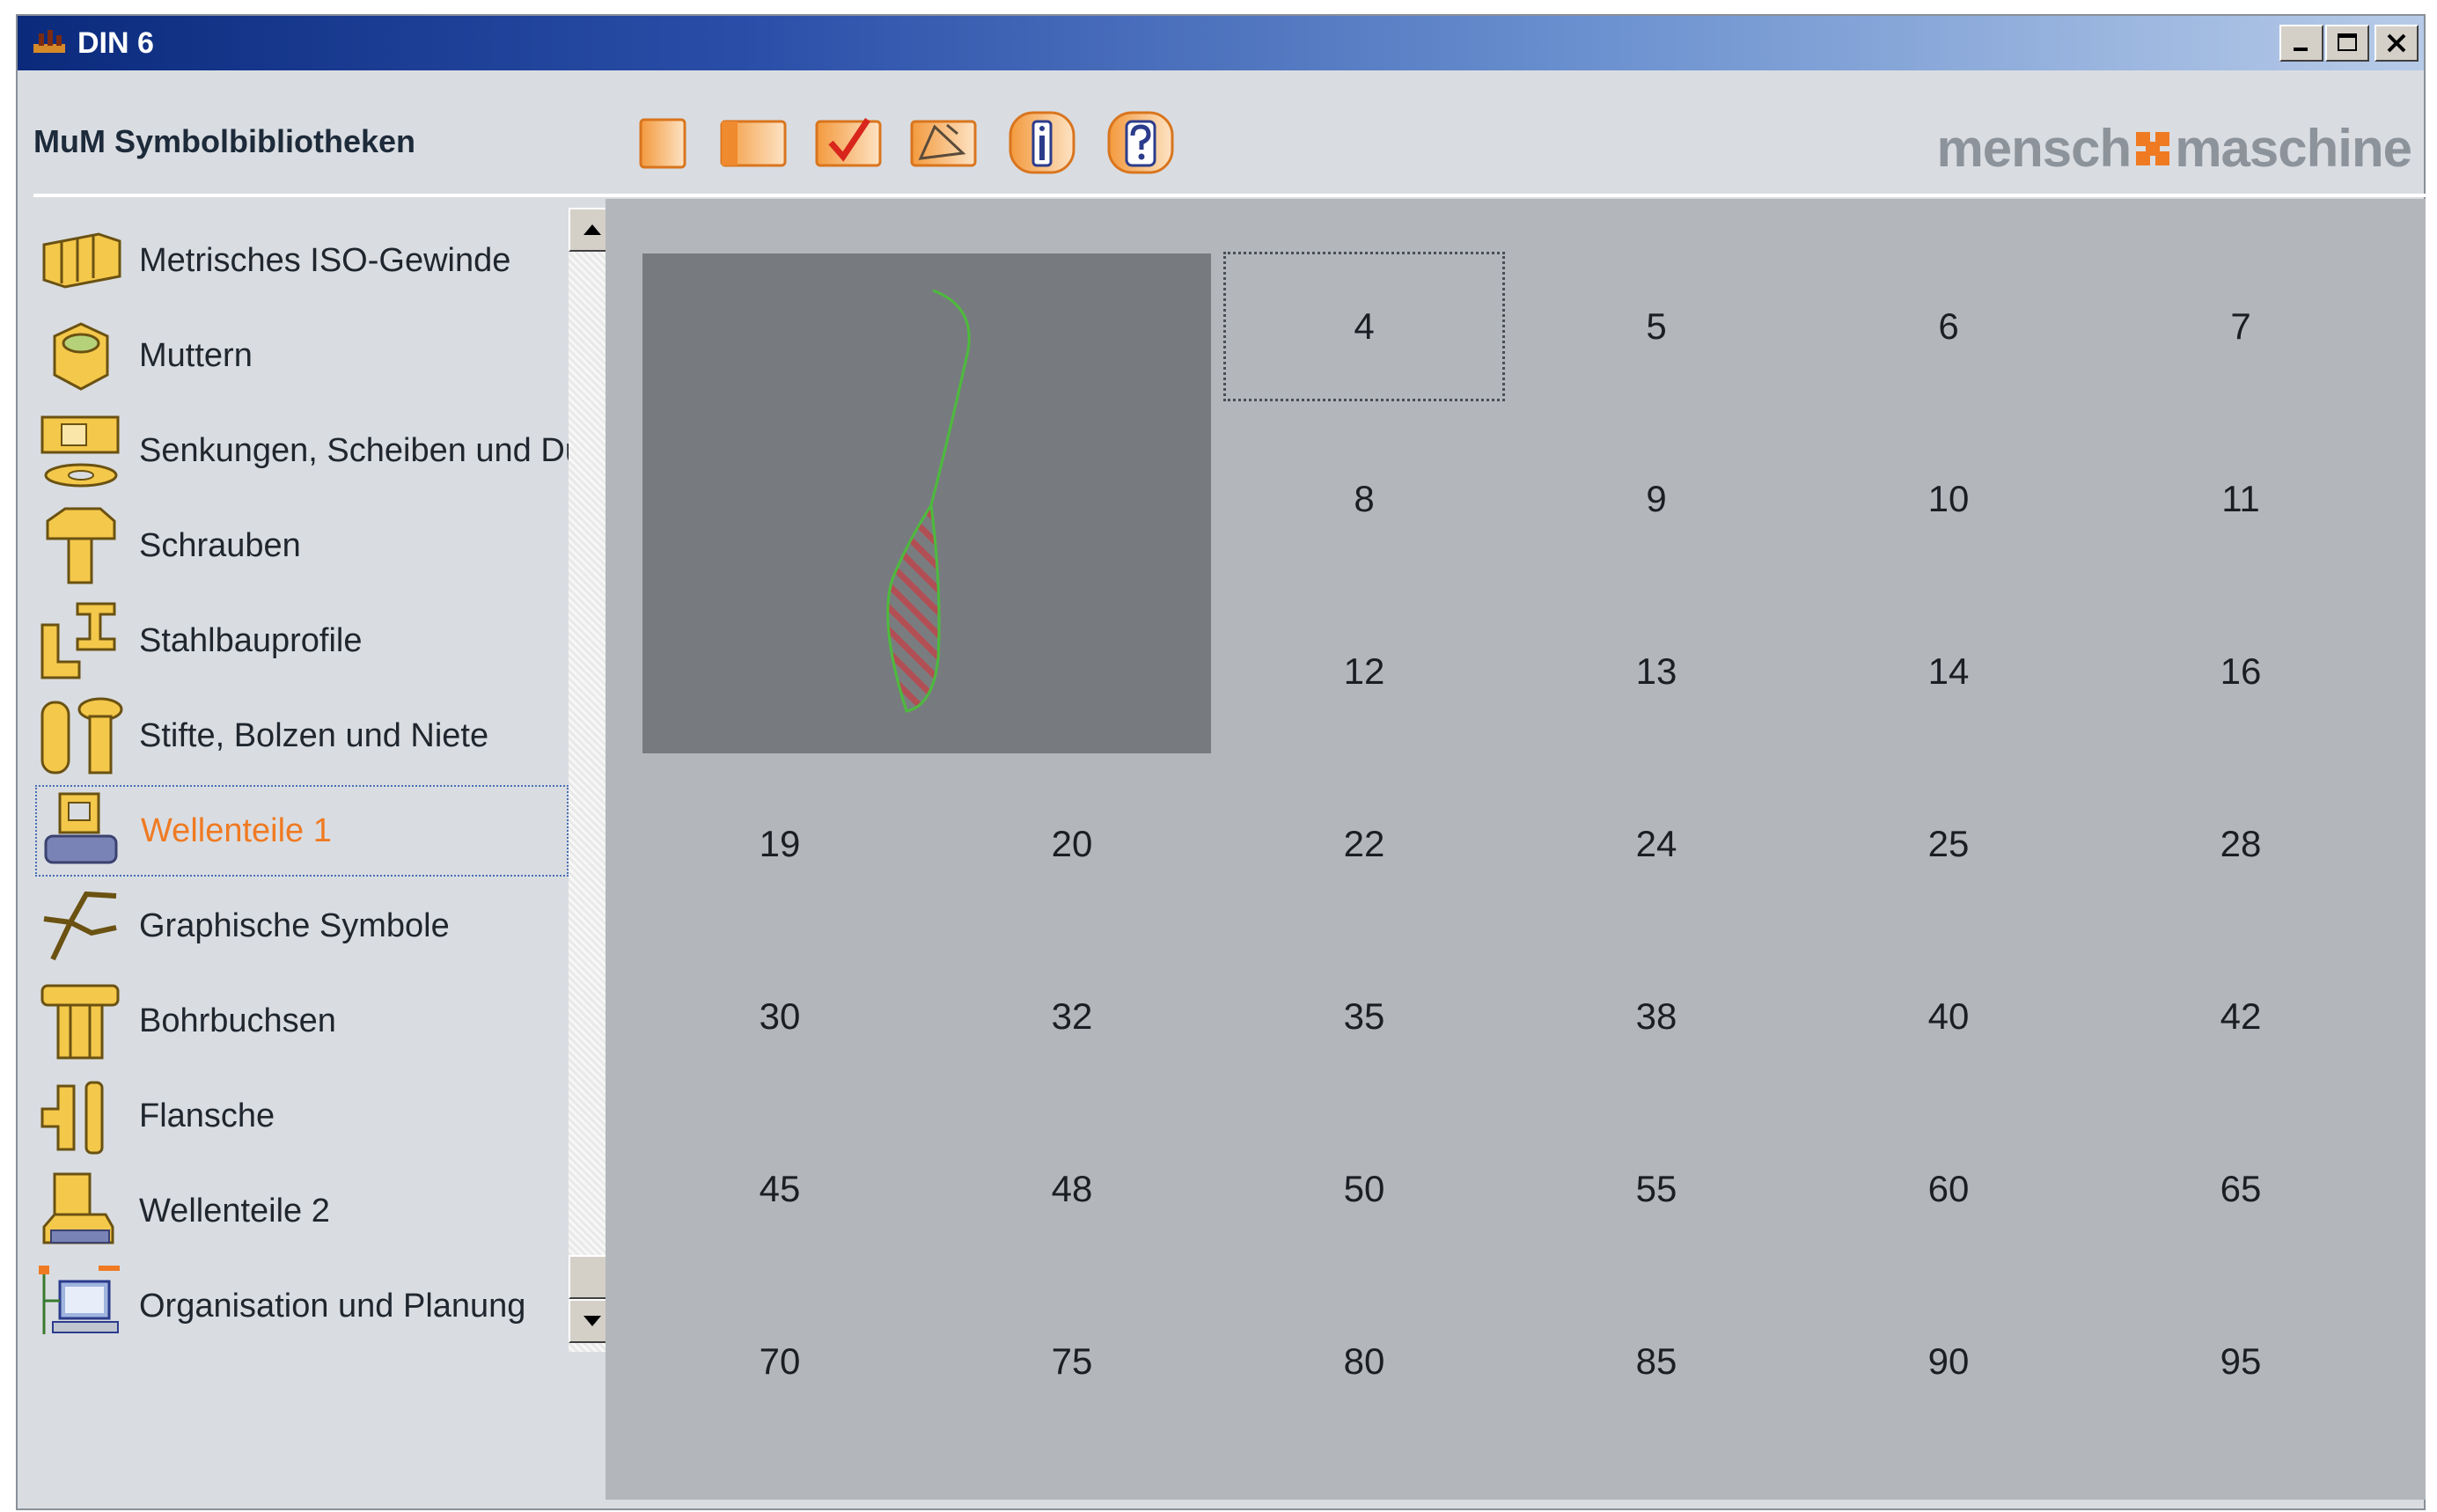  Describe the element at coordinates (1072, 844) in the screenshot. I see `symbol-cell: 20` at that location.